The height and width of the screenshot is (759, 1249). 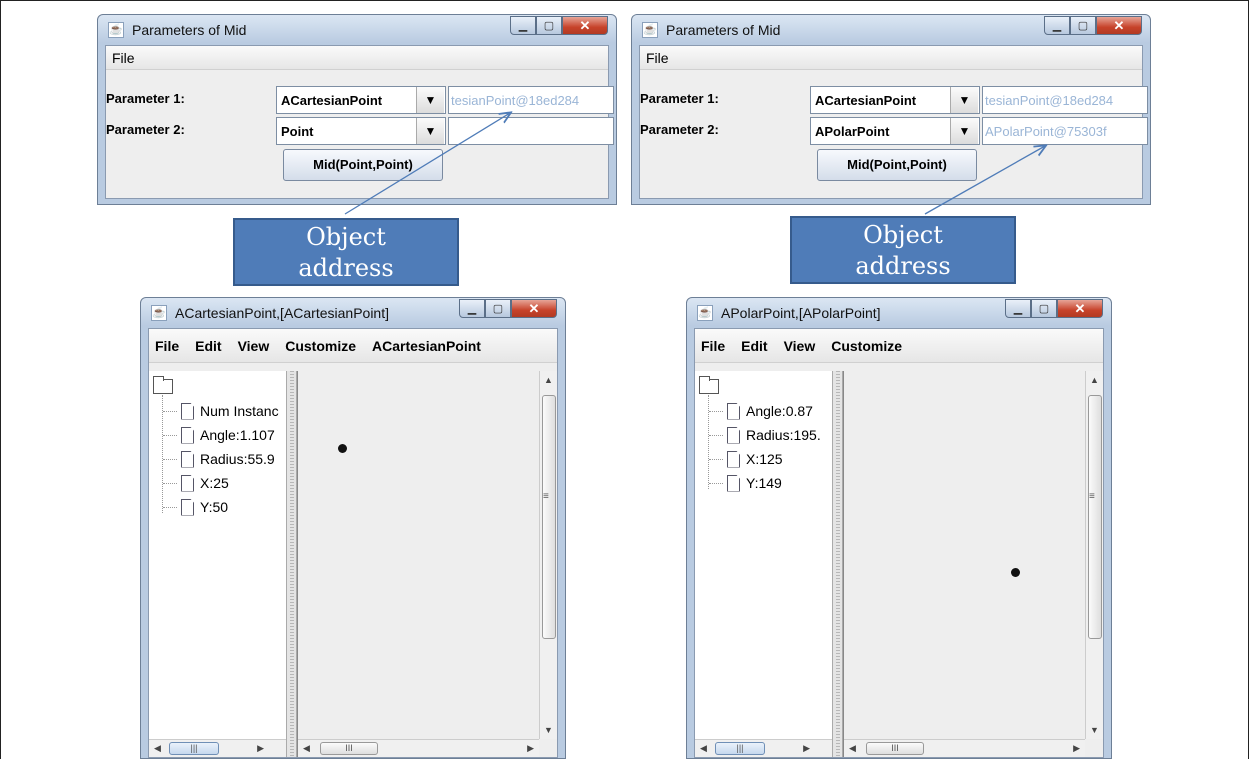 I want to click on tree-item-label: X:125, so click(x=764, y=459).